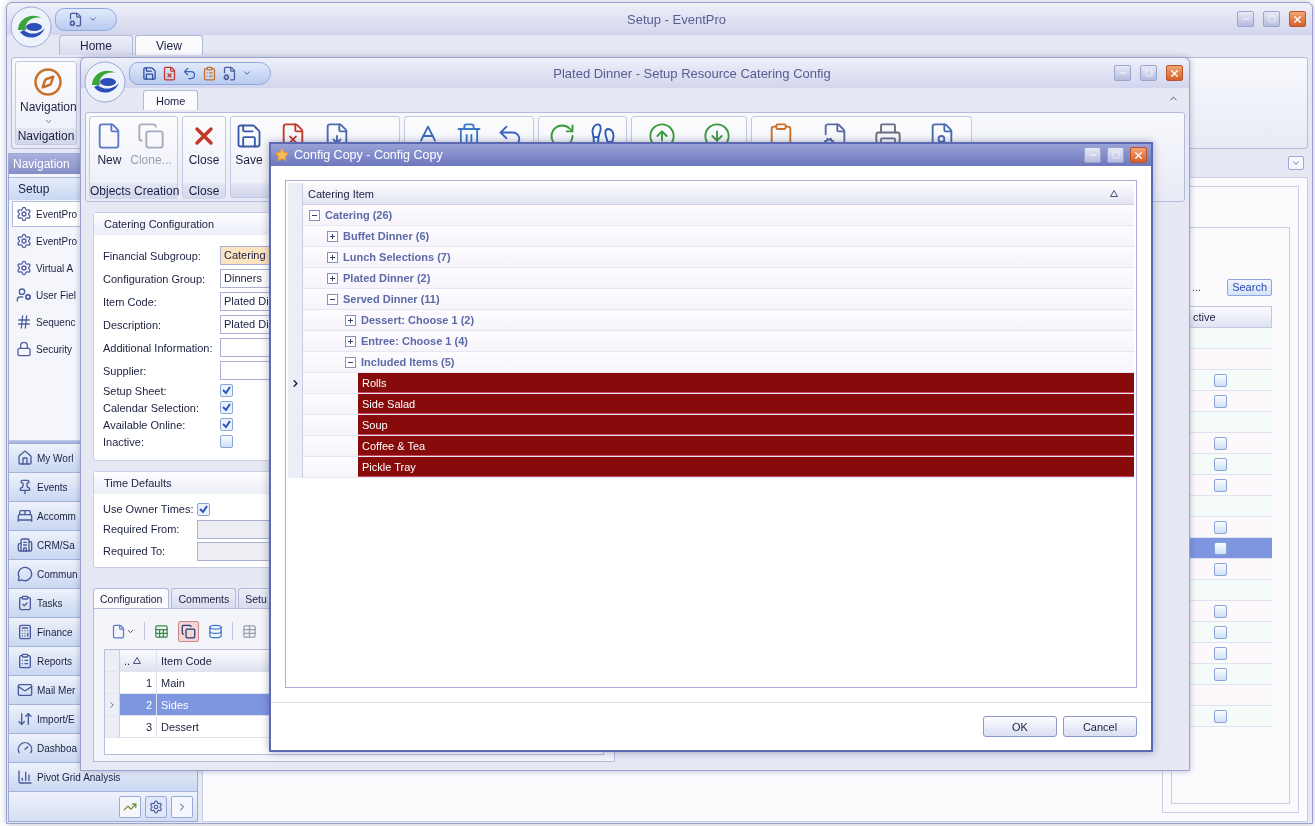  What do you see at coordinates (79, 777) in the screenshot?
I see `module-label: Pivot Grid Analysis` at bounding box center [79, 777].